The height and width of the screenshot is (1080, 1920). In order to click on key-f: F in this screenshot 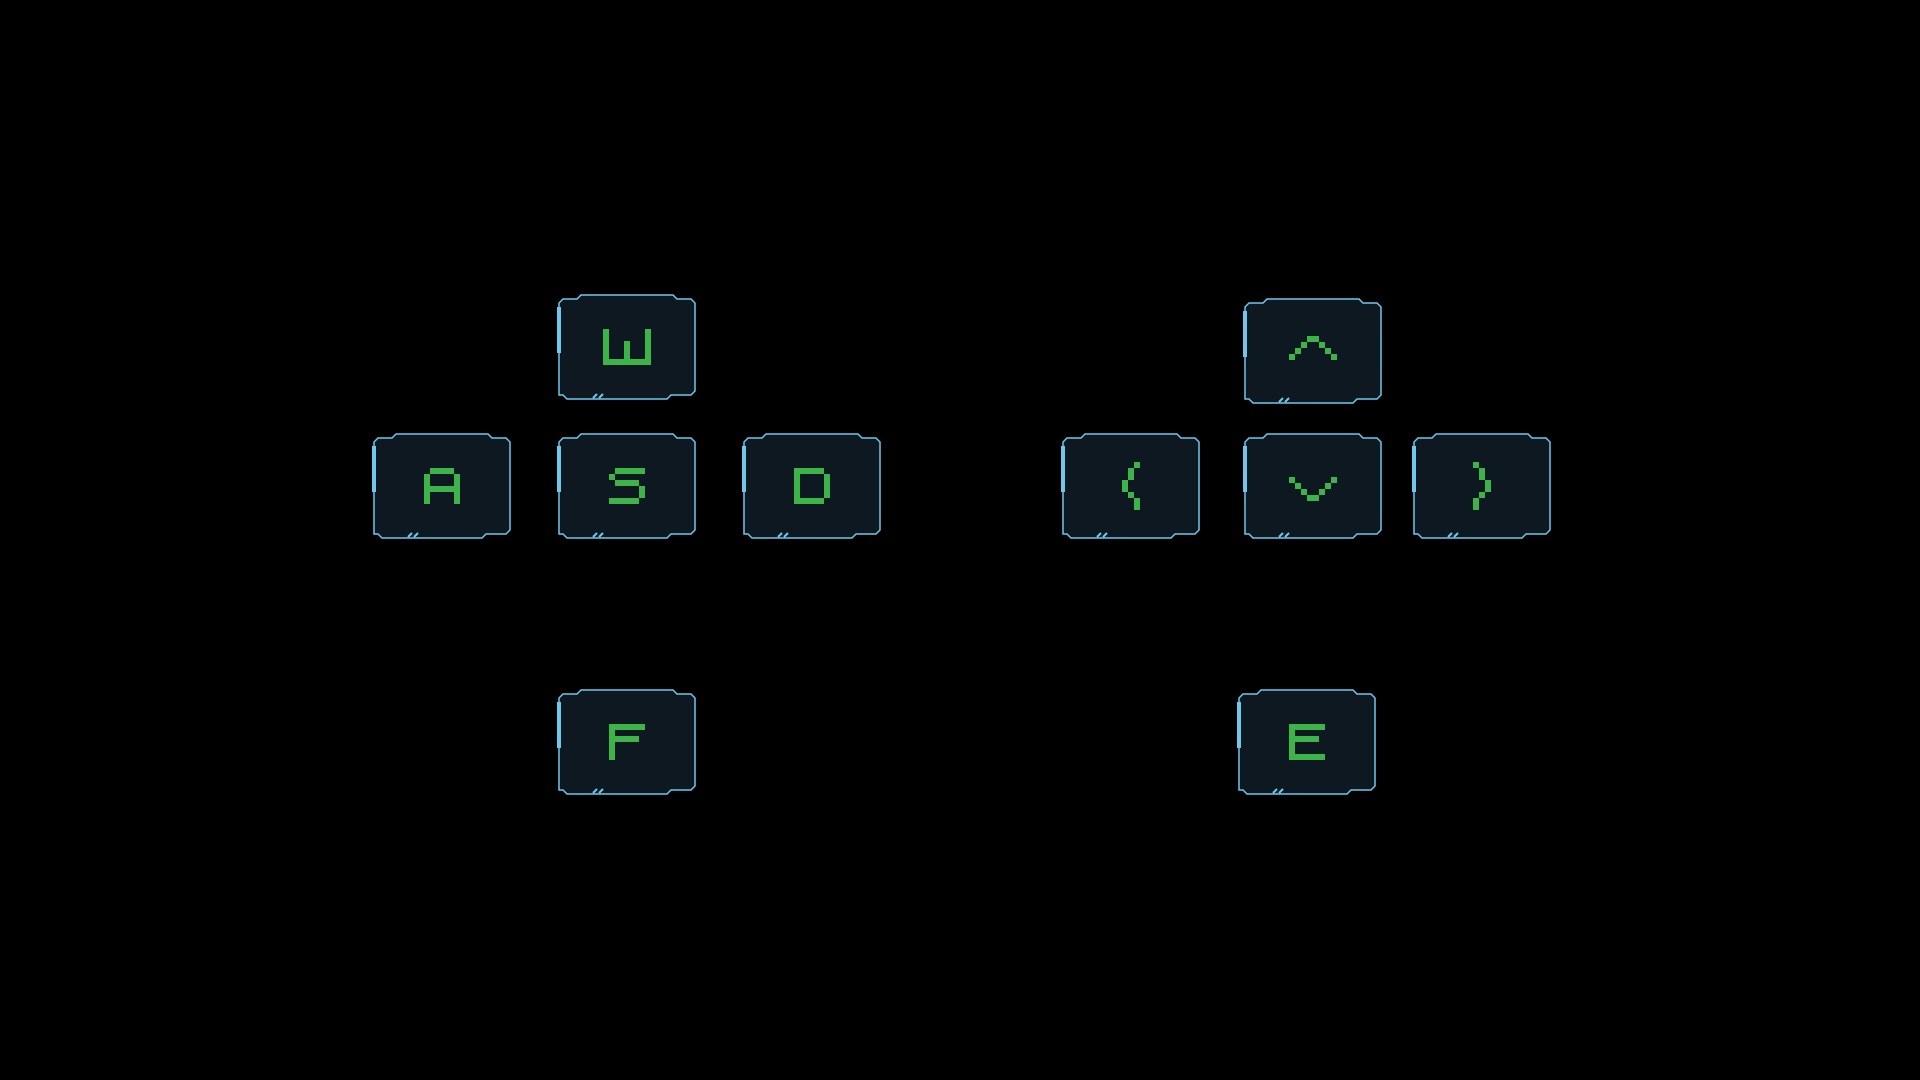, I will do `click(627, 742)`.